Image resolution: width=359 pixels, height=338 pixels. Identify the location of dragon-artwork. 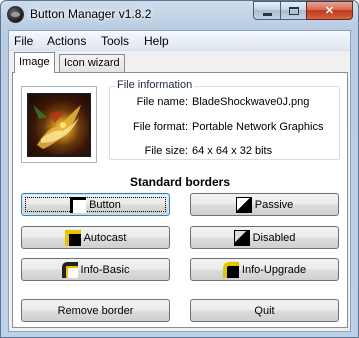
(57, 127).